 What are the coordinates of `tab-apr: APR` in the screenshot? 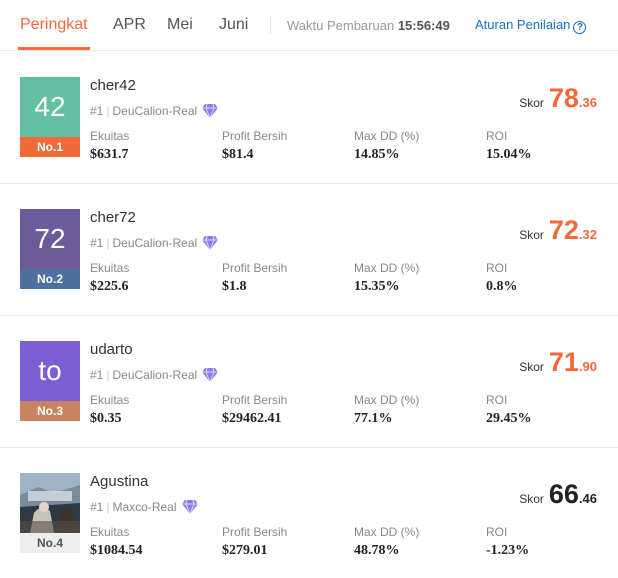 It's located at (129, 25).